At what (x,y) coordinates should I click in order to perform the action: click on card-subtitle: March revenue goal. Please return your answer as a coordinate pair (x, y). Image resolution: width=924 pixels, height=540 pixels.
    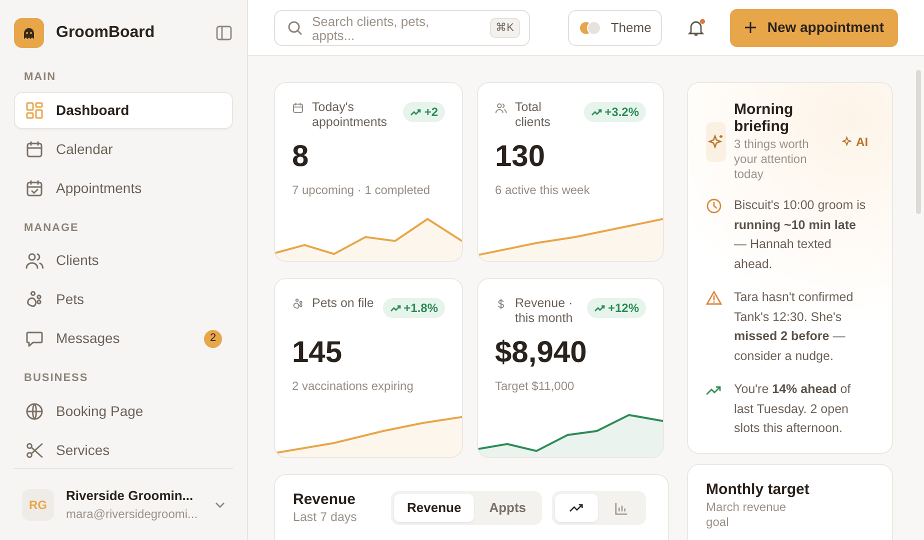
    Looking at the image, I should click on (747, 515).